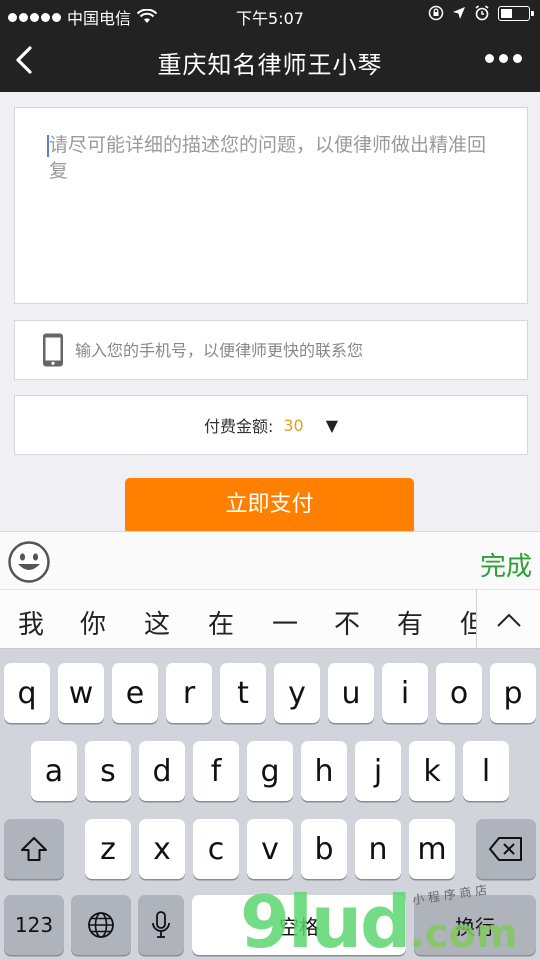 This screenshot has width=540, height=960. Describe the element at coordinates (157, 622) in the screenshot. I see `candidate-word: 这` at that location.